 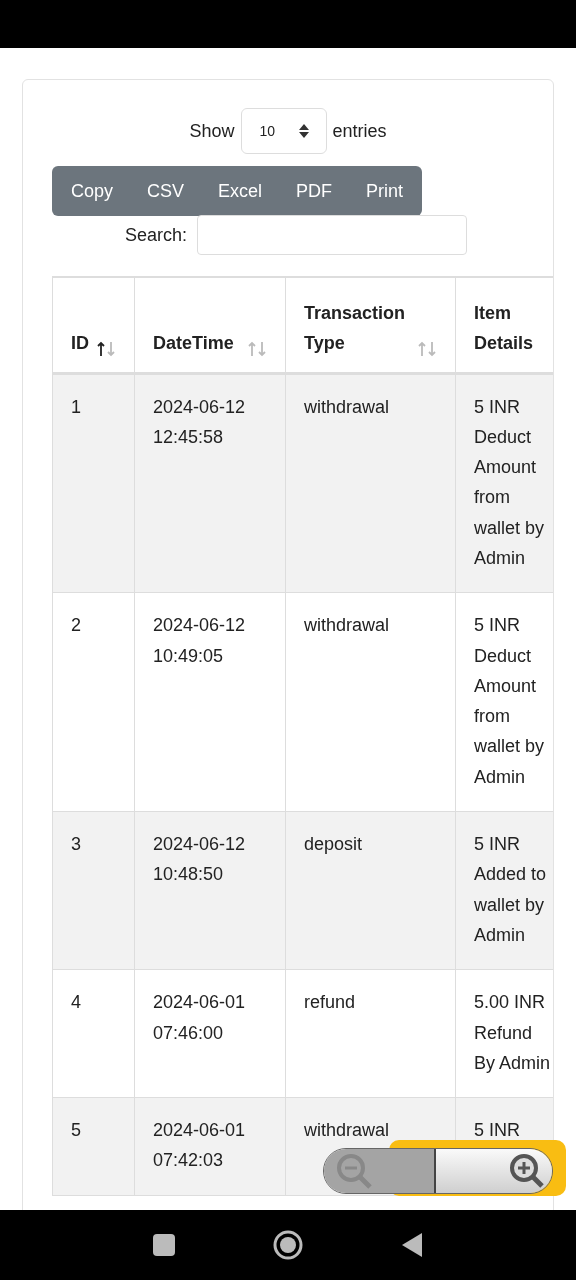 I want to click on back-icon, so click(x=412, y=1245).